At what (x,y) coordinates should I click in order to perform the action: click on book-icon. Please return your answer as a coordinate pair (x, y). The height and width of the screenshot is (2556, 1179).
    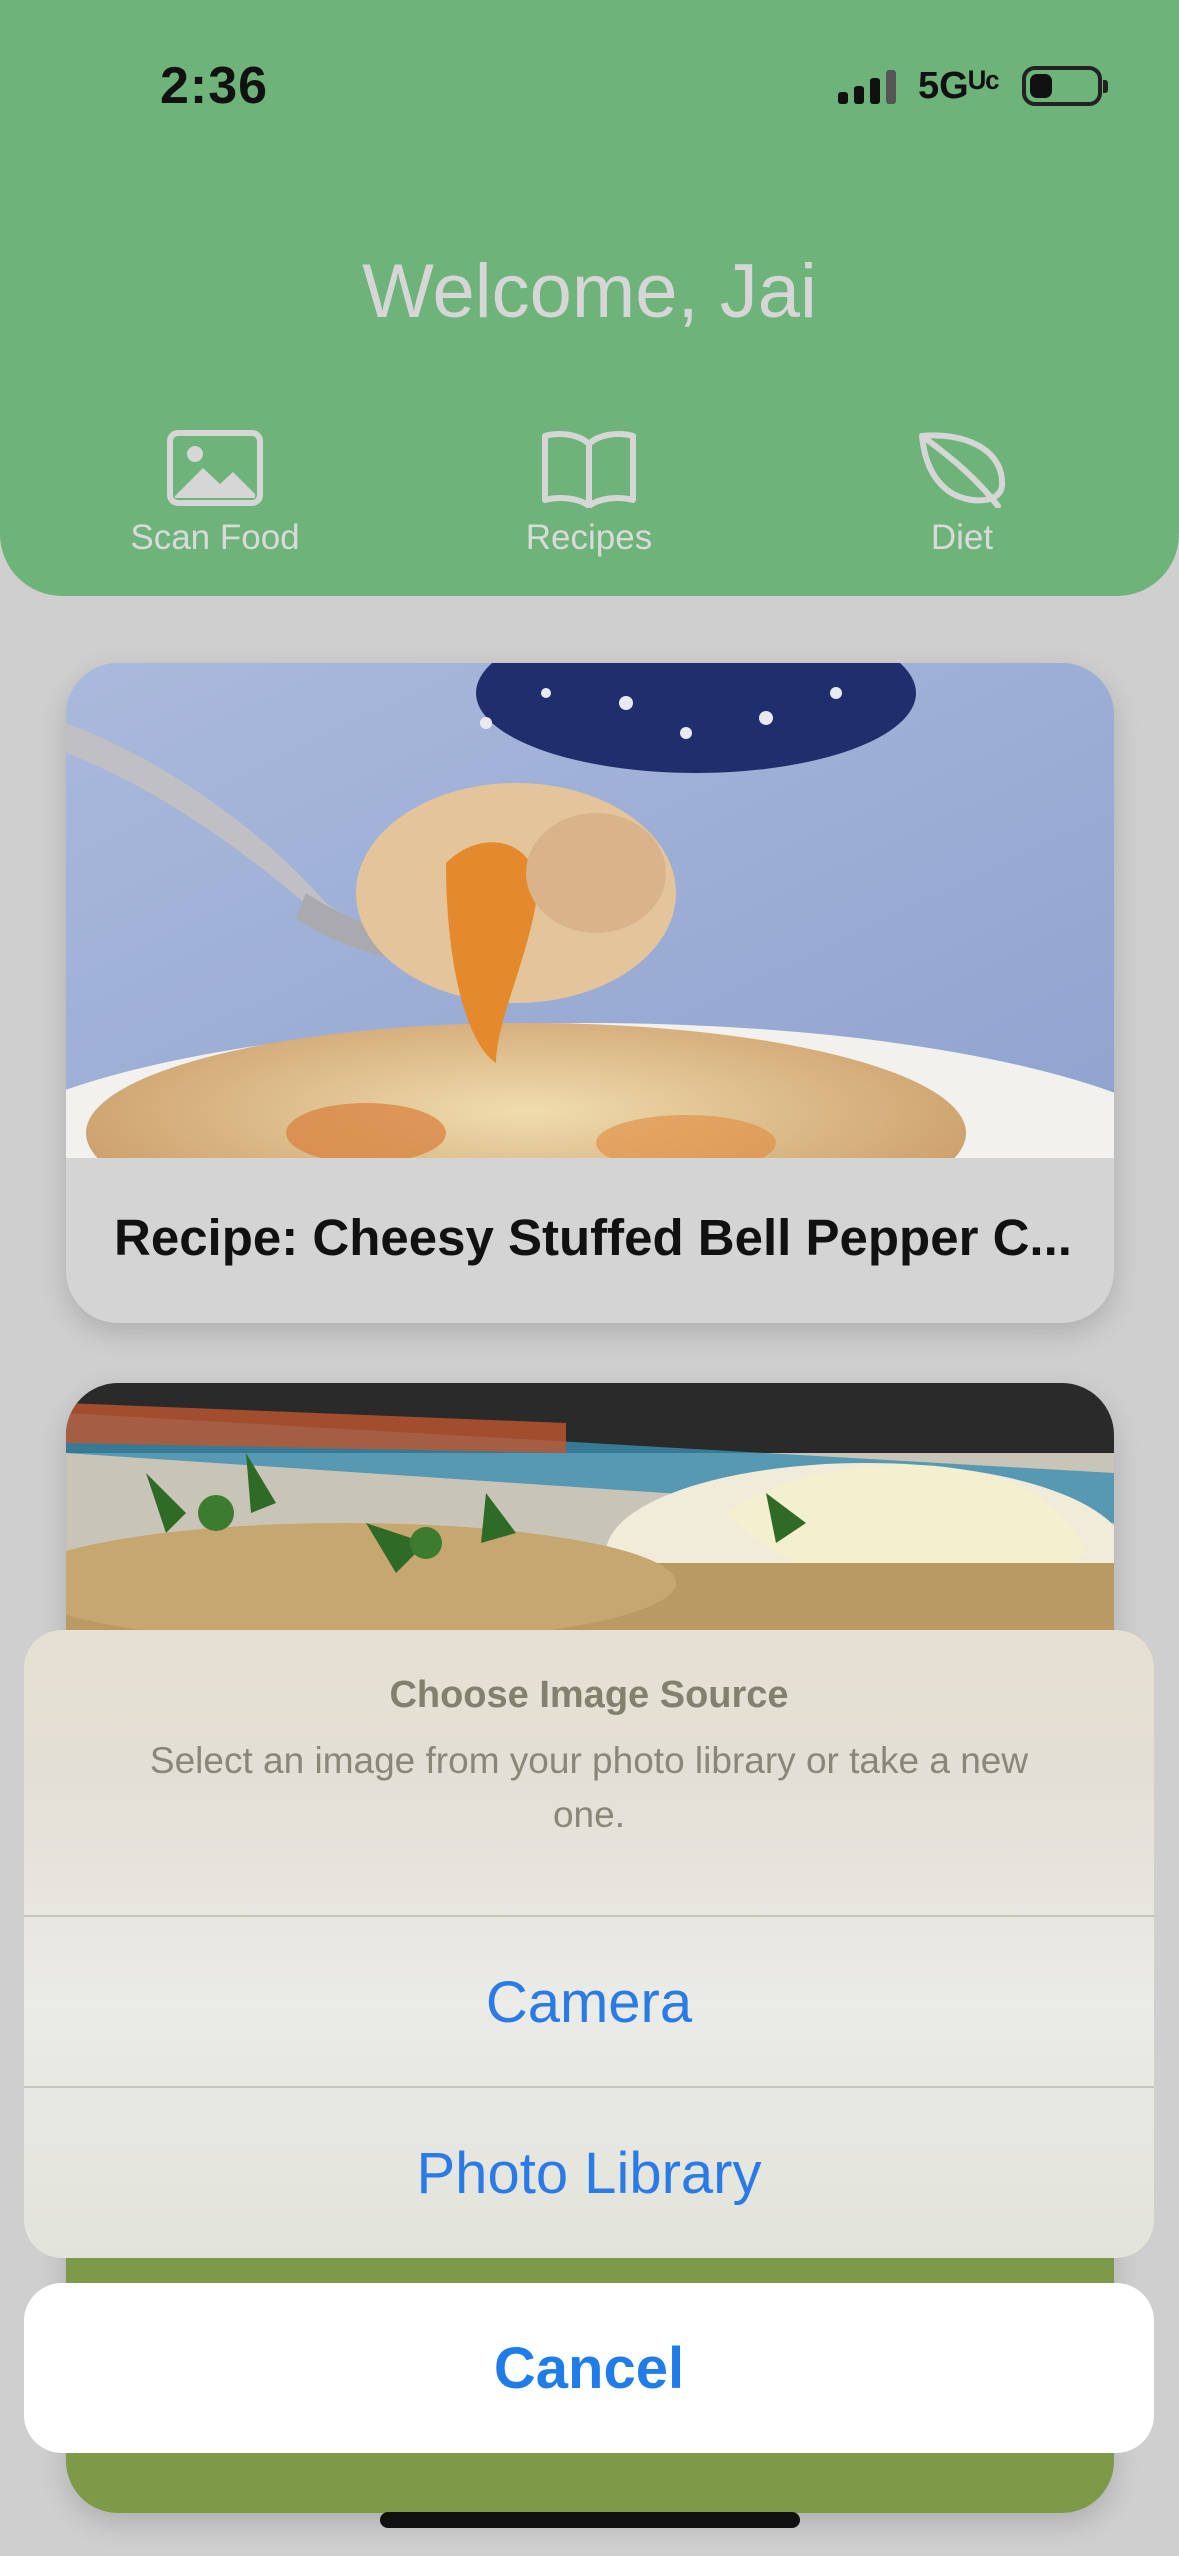
    Looking at the image, I should click on (589, 469).